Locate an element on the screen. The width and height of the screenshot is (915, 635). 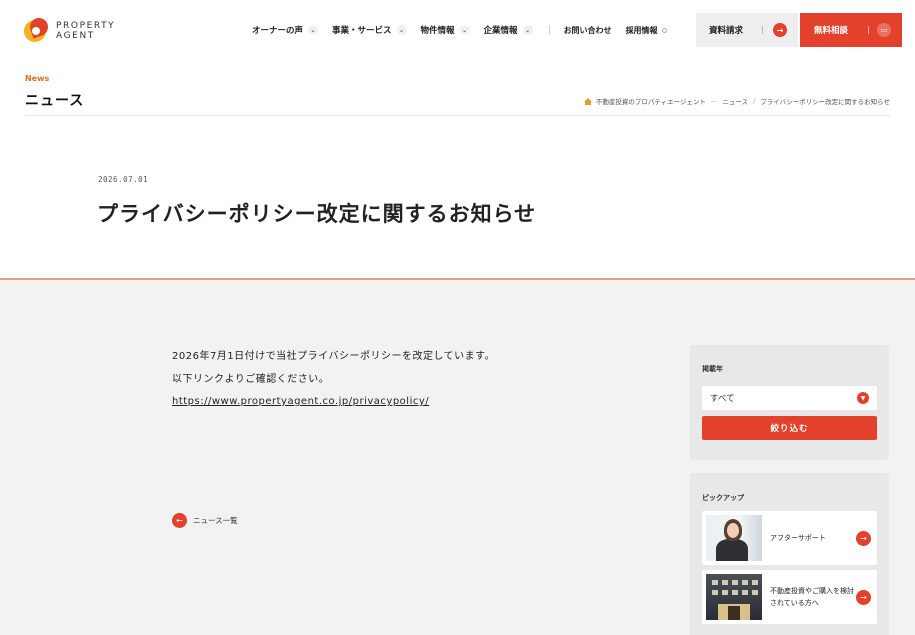
back-to-news-list: ← ニュース一覧 is located at coordinates (205, 520).